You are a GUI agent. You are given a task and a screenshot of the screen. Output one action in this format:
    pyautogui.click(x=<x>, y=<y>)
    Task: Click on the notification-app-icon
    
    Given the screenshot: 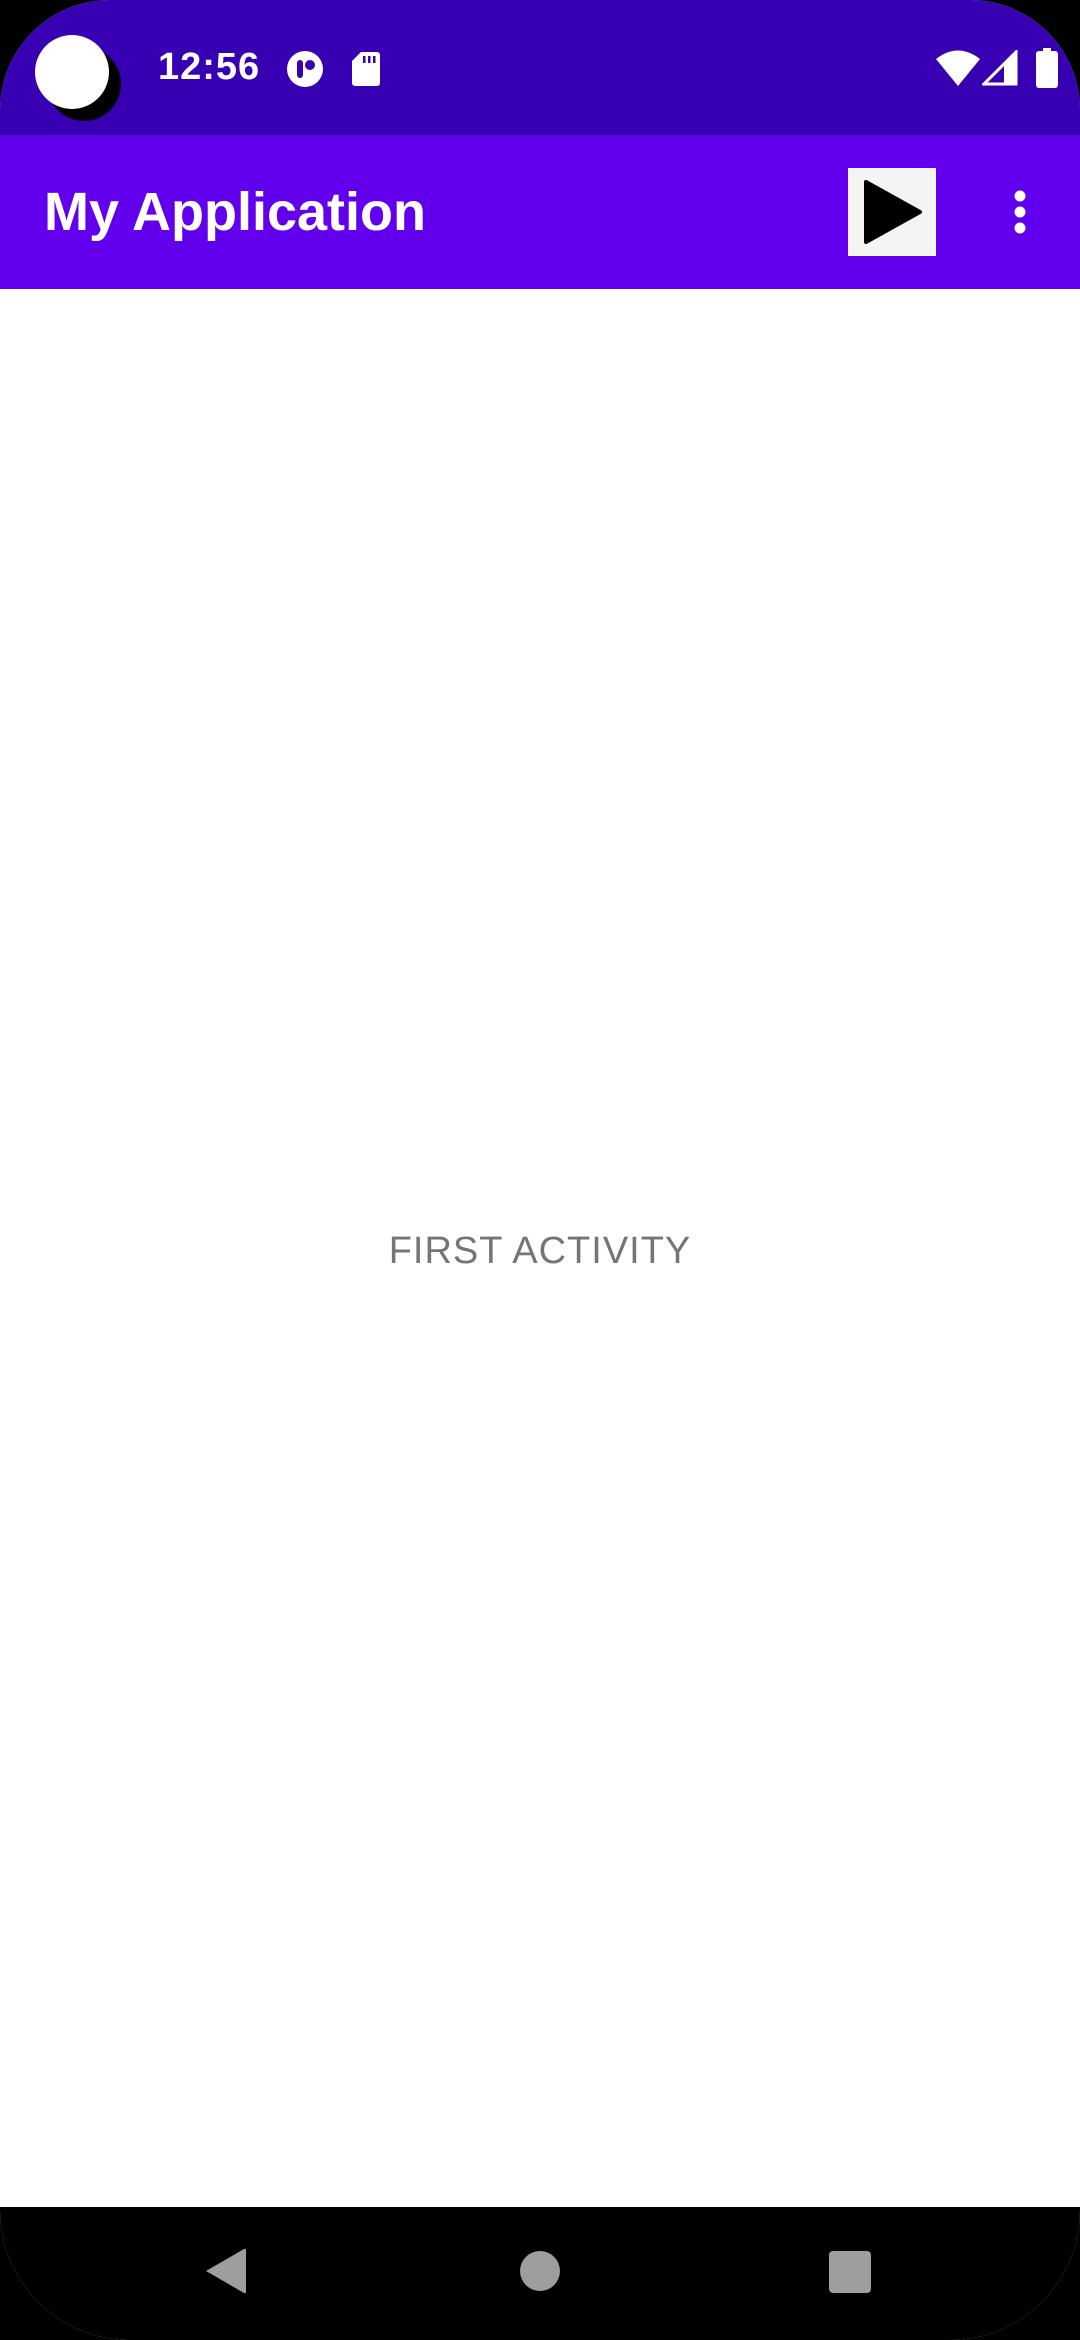 What is the action you would take?
    pyautogui.click(x=305, y=69)
    